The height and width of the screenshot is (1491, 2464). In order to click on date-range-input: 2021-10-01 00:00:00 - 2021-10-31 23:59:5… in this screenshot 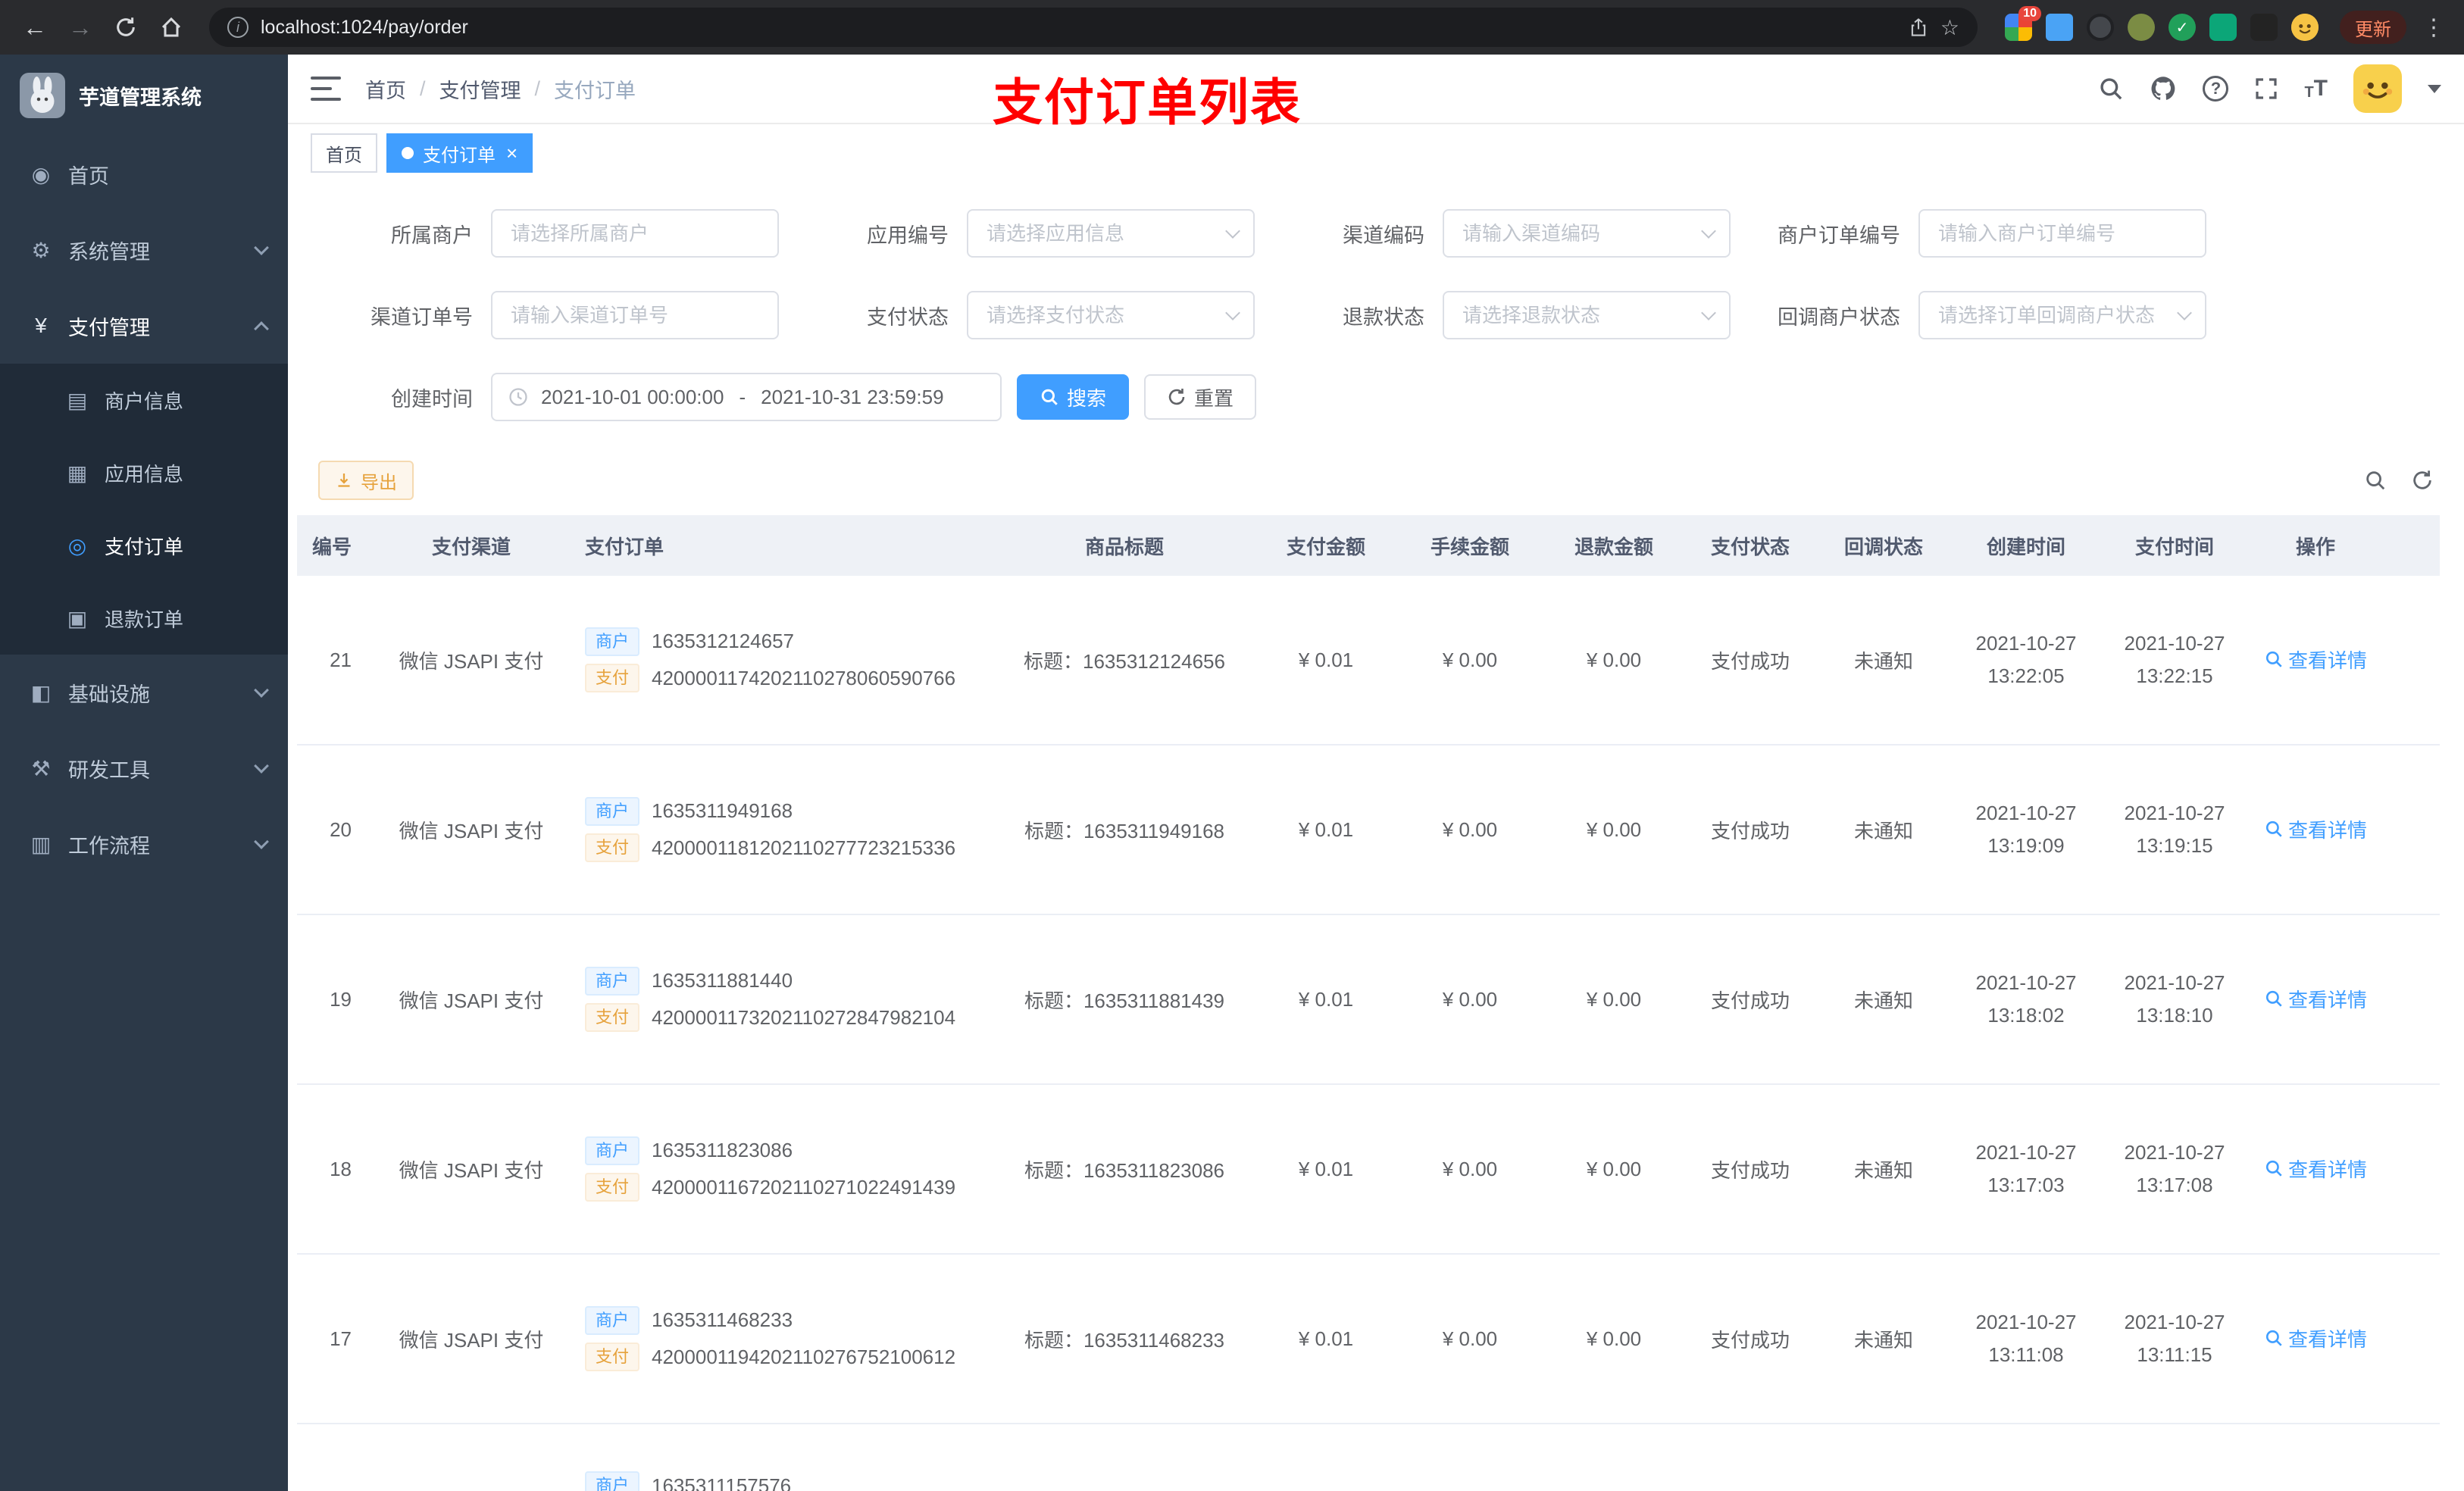, I will do `click(746, 397)`.